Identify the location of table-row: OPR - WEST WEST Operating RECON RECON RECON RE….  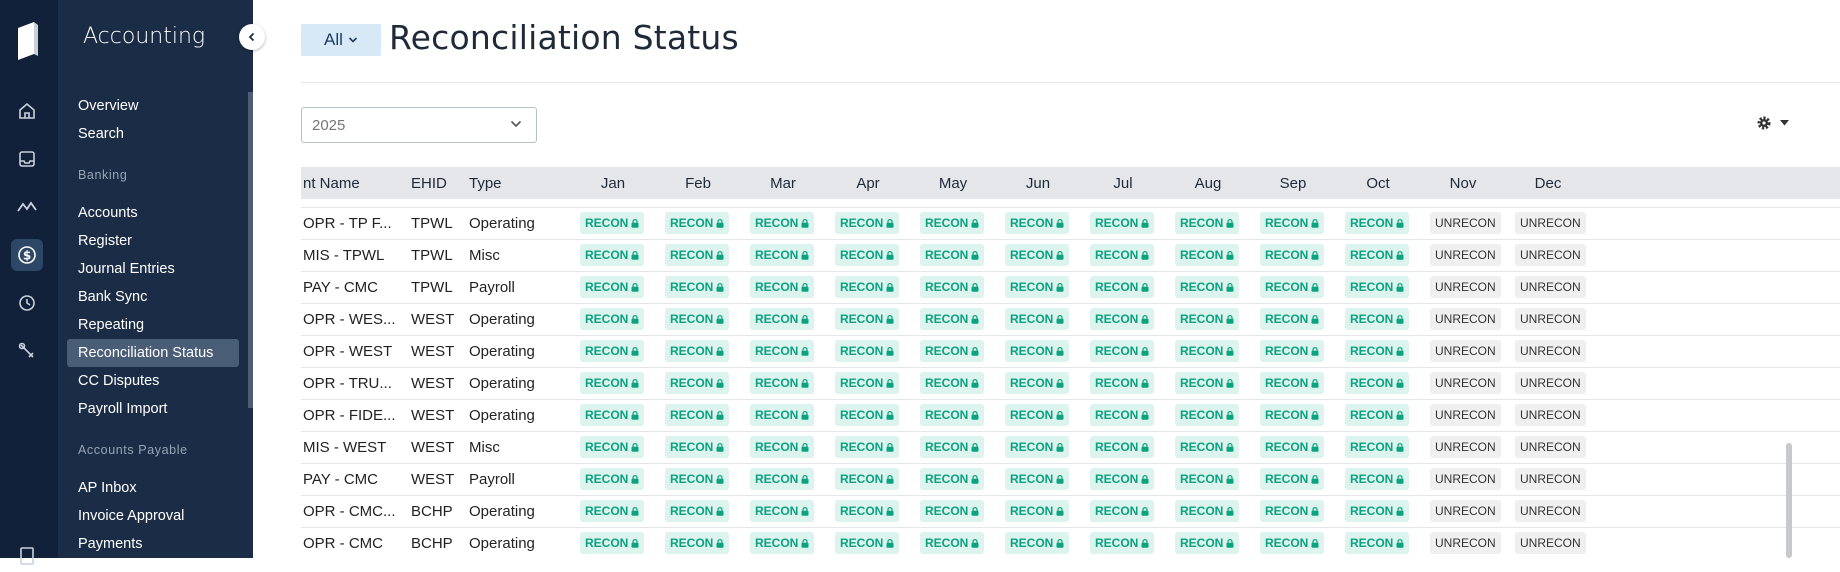
(1070, 351).